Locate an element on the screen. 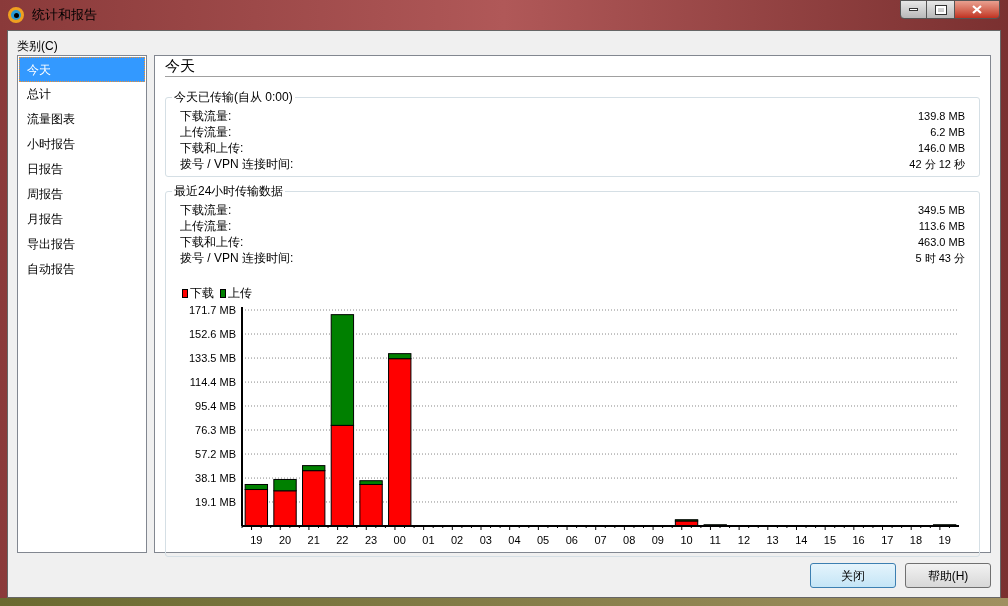 This screenshot has height=606, width=1008. x-tick-label: 18 is located at coordinates (916, 540).